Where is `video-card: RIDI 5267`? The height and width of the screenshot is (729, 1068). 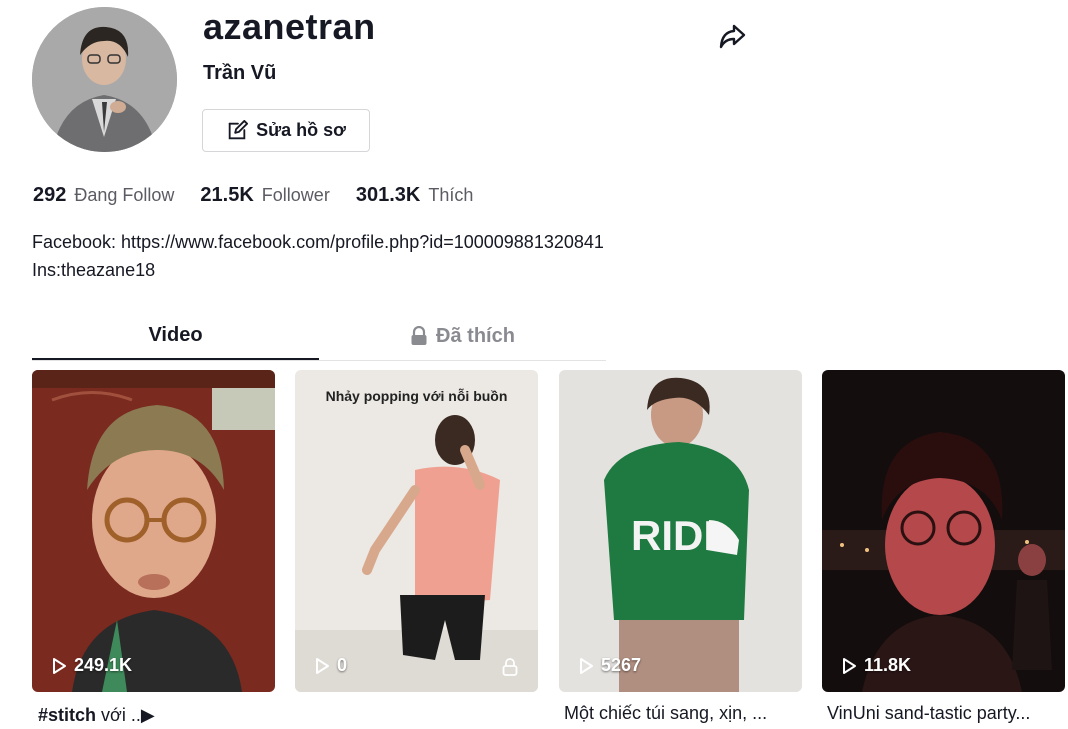 video-card: RIDI 5267 is located at coordinates (680, 531).